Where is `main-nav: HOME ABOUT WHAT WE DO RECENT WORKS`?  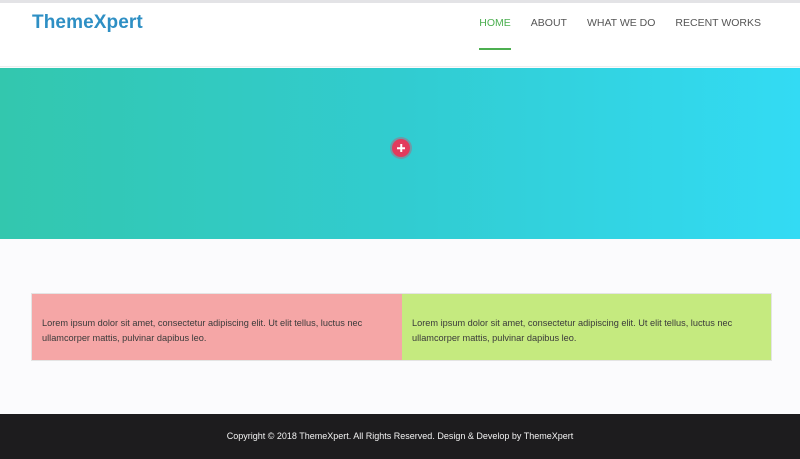 main-nav: HOME ABOUT WHAT WE DO RECENT WORKS is located at coordinates (610, 33).